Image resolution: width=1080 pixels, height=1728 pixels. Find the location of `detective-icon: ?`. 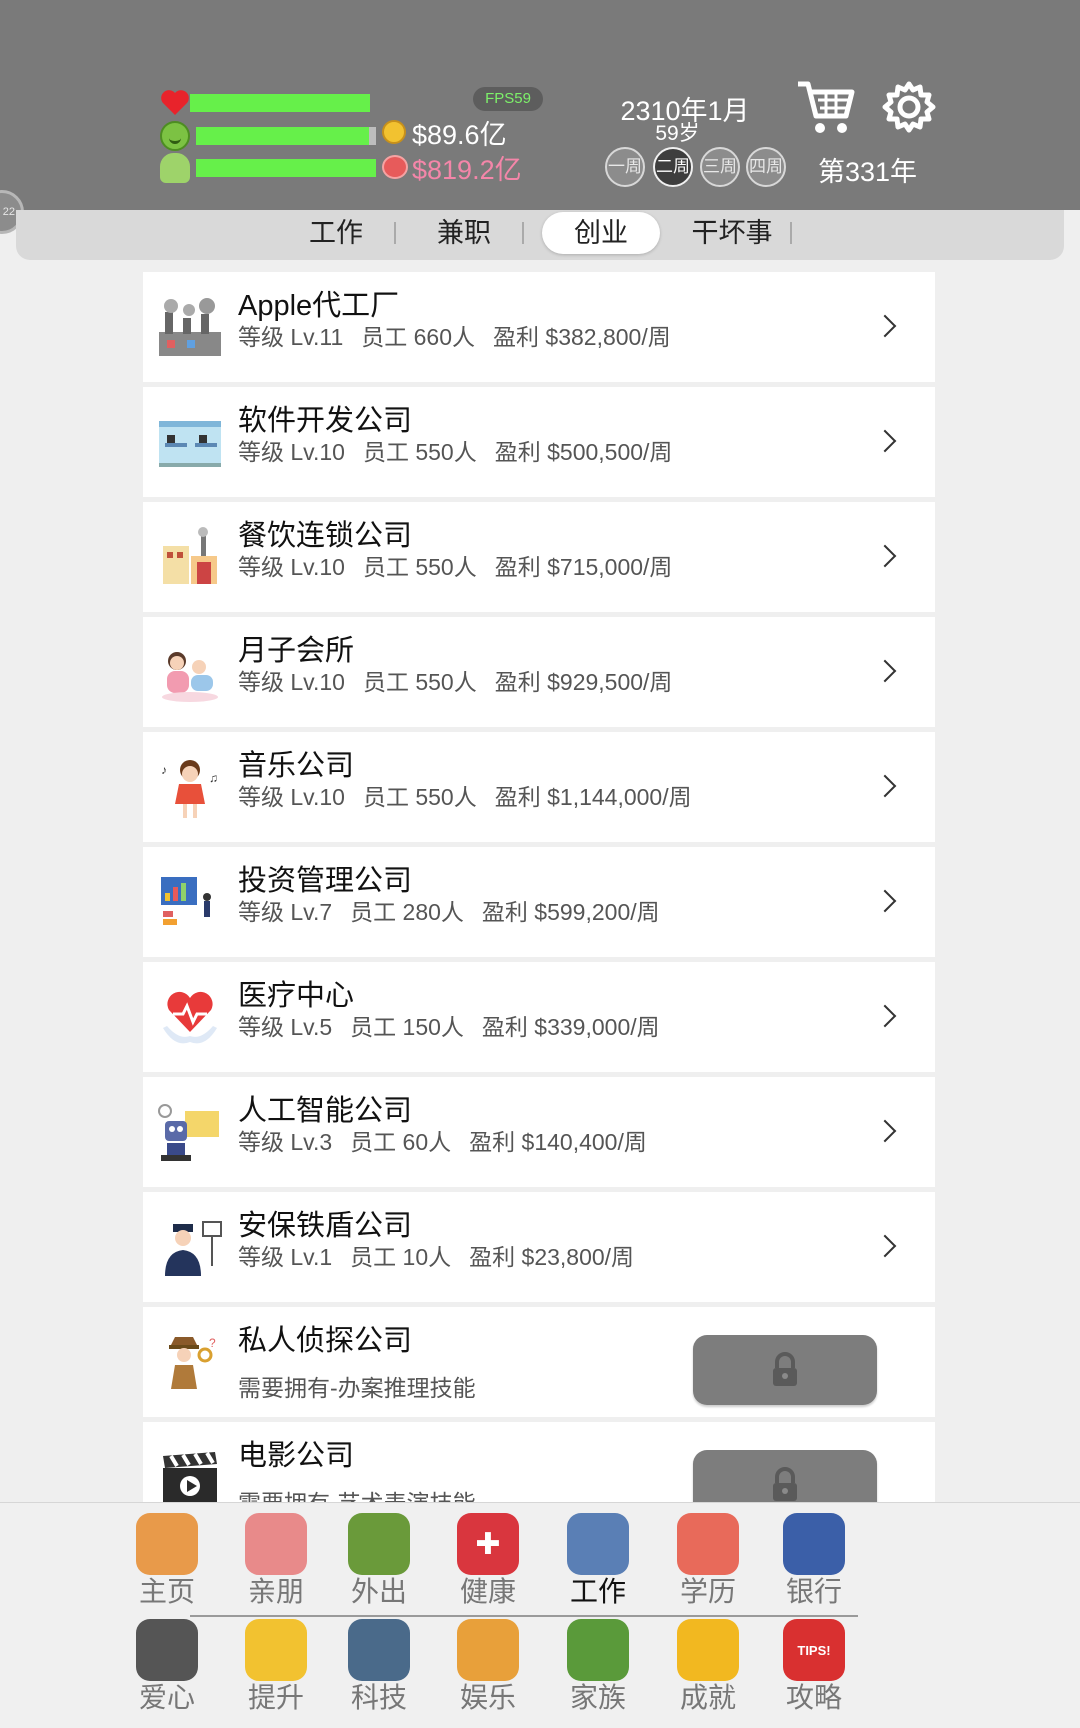

detective-icon: ? is located at coordinates (190, 1362).